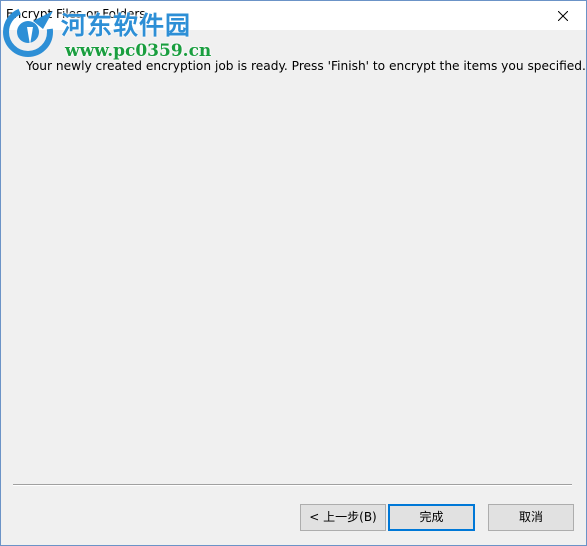 The image size is (587, 546). I want to click on cancel-button: 取消, so click(531, 517).